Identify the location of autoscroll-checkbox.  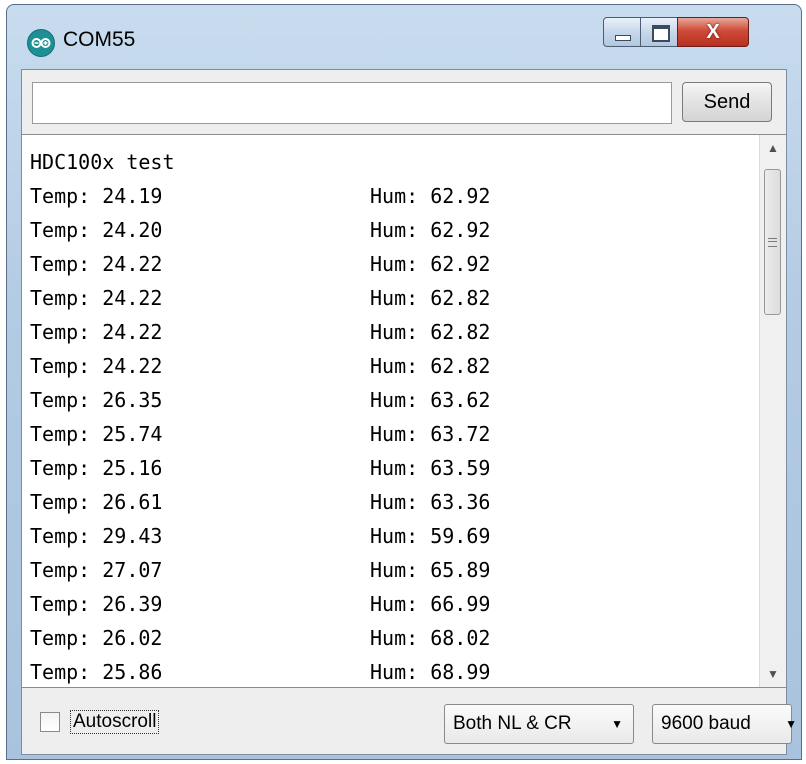
(50, 722).